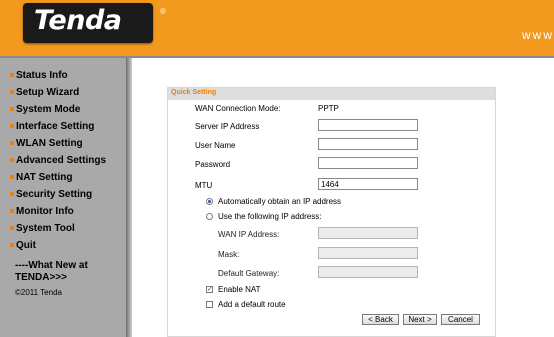  What do you see at coordinates (239, 289) in the screenshot?
I see `enable-nat-label: Enable NAT` at bounding box center [239, 289].